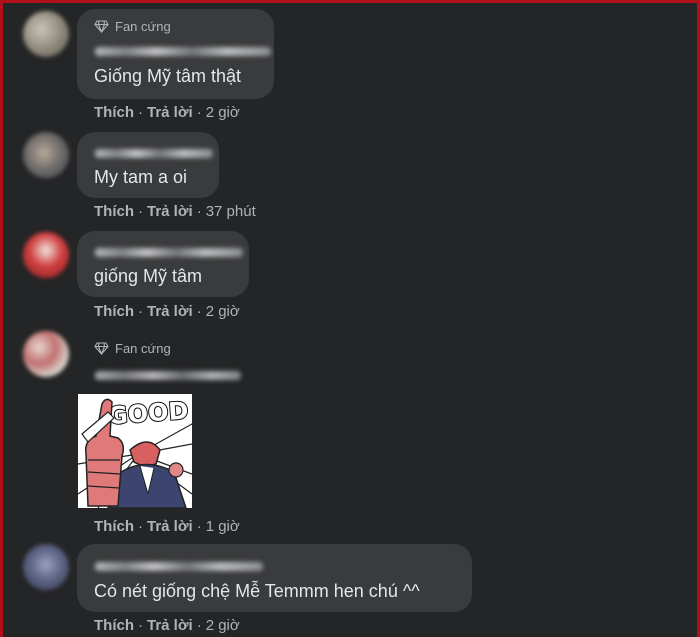  What do you see at coordinates (148, 165) in the screenshot?
I see `comment-bubble: My tam a oi` at bounding box center [148, 165].